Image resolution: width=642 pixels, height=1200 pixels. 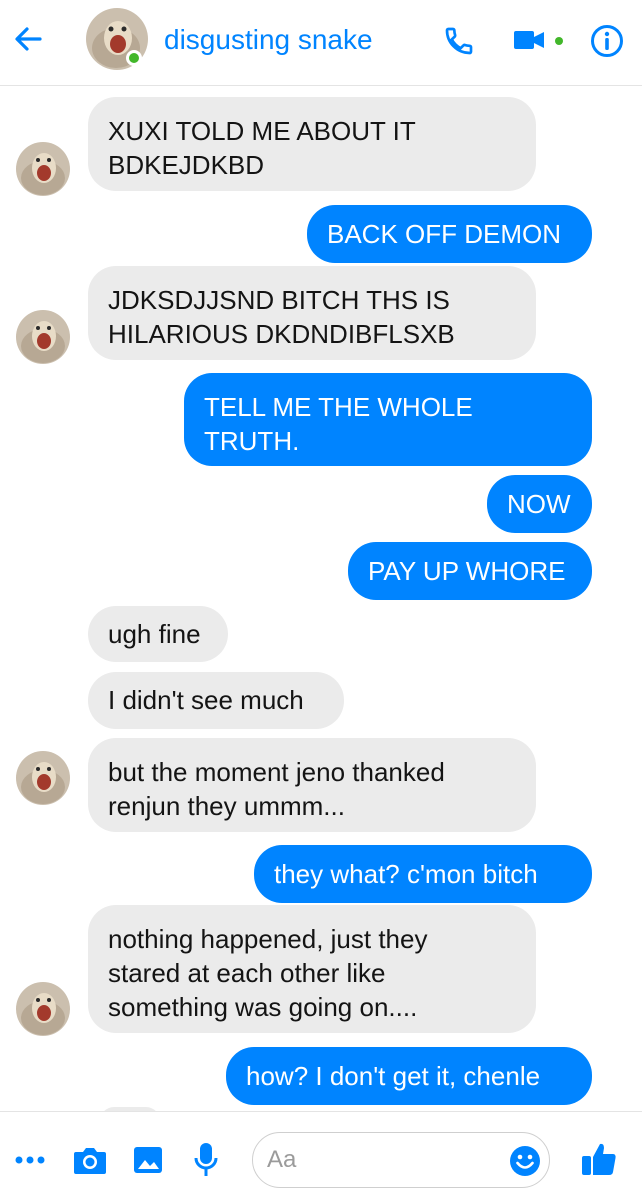 I want to click on camera-button, so click(x=90, y=1160).